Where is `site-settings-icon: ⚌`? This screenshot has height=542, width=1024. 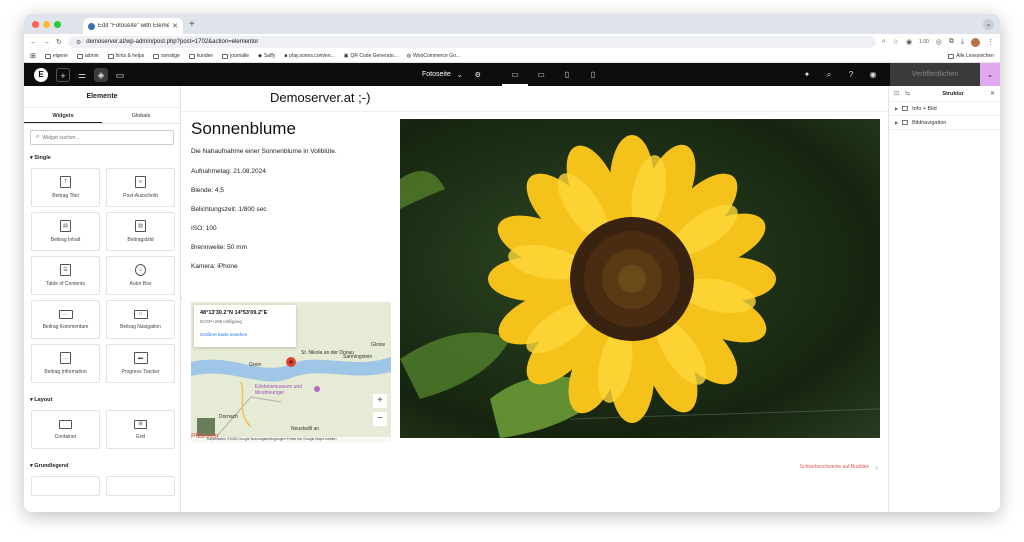
site-settings-icon: ⚌ is located at coordinates (82, 75).